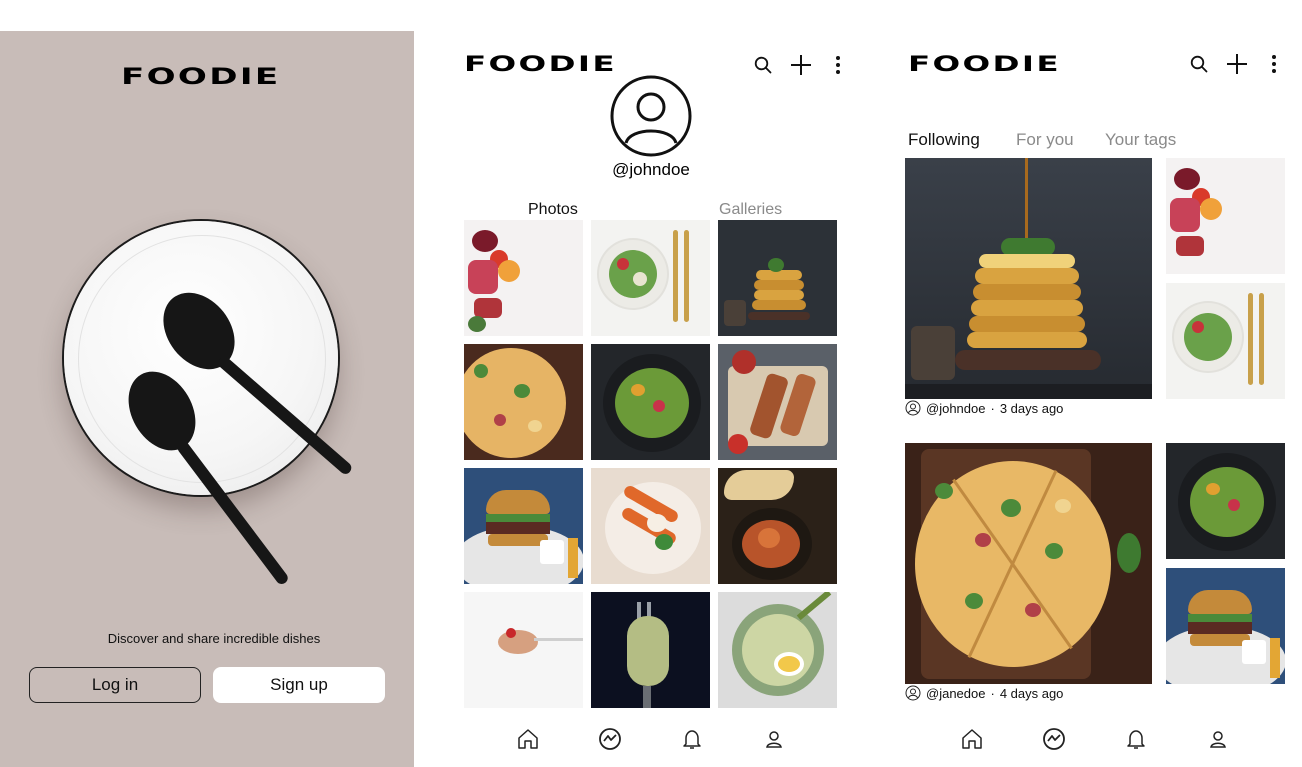 This screenshot has width=1302, height=767. I want to click on post-meta: @johndoe · 3 days ago, so click(984, 408).